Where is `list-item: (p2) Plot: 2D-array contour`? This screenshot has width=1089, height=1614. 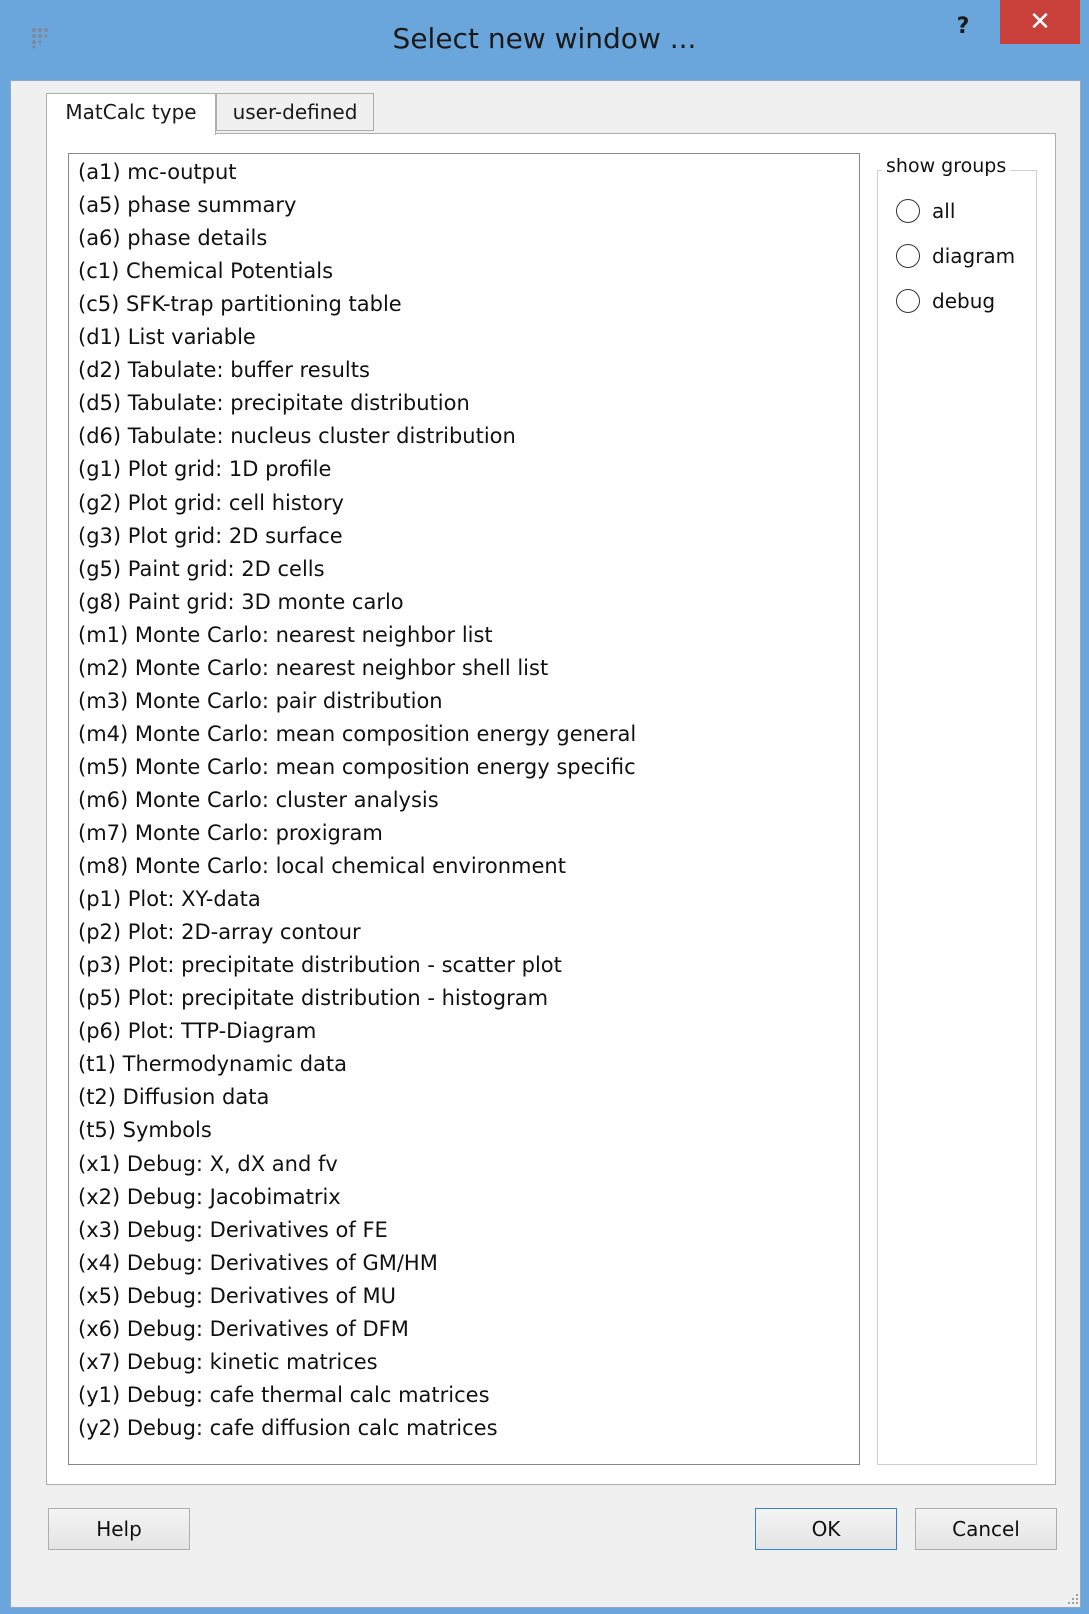 list-item: (p2) Plot: 2D-array contour is located at coordinates (219, 932).